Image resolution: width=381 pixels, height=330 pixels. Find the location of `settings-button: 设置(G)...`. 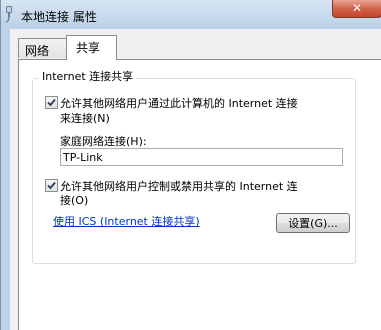

settings-button: 设置(G)... is located at coordinates (313, 223).